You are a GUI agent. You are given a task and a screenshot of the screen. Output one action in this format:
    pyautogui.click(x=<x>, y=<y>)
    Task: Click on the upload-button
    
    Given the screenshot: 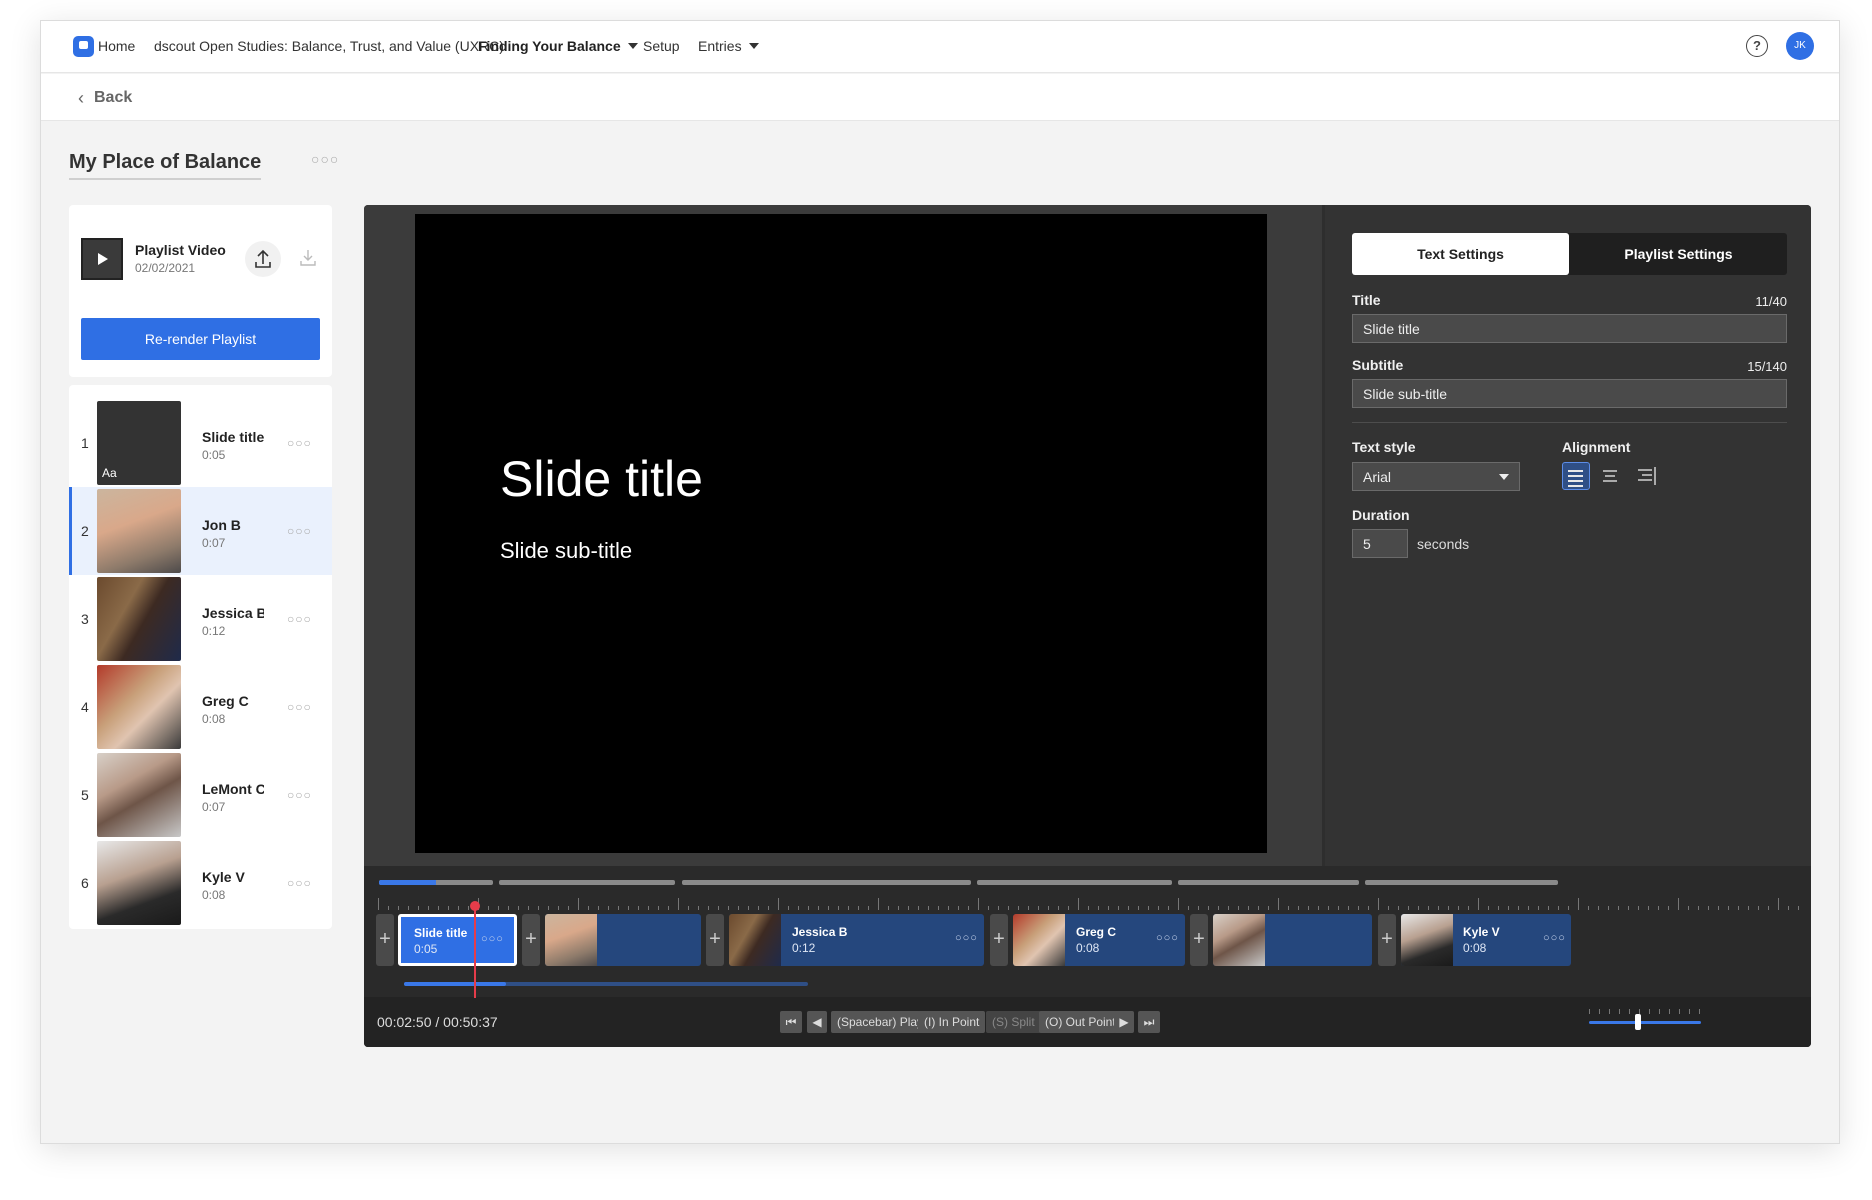 What is the action you would take?
    pyautogui.click(x=263, y=259)
    